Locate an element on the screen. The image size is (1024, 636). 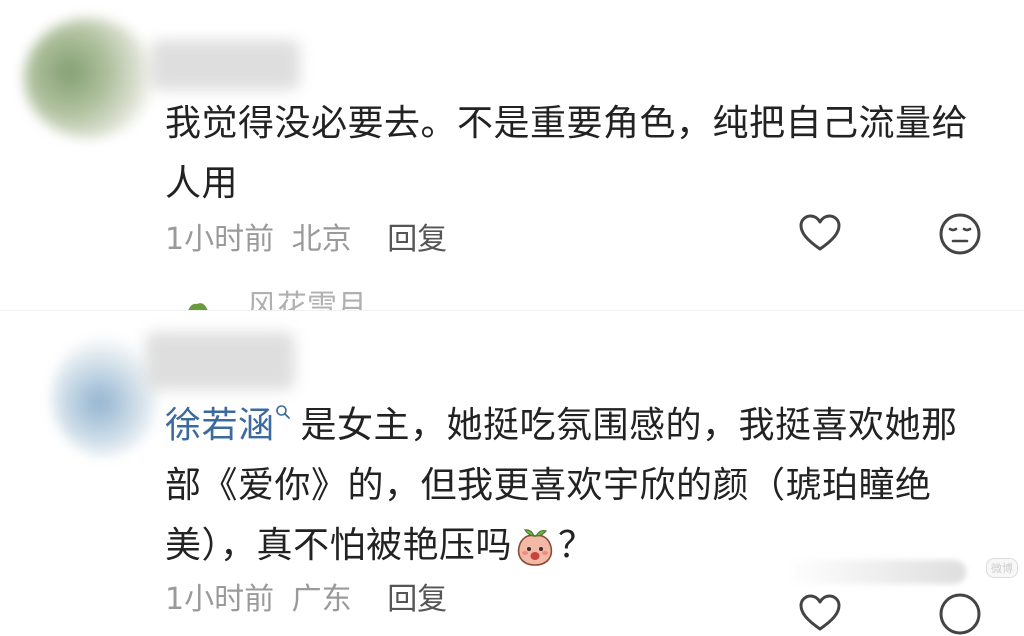
peach-emoji-icon is located at coordinates (535, 547).